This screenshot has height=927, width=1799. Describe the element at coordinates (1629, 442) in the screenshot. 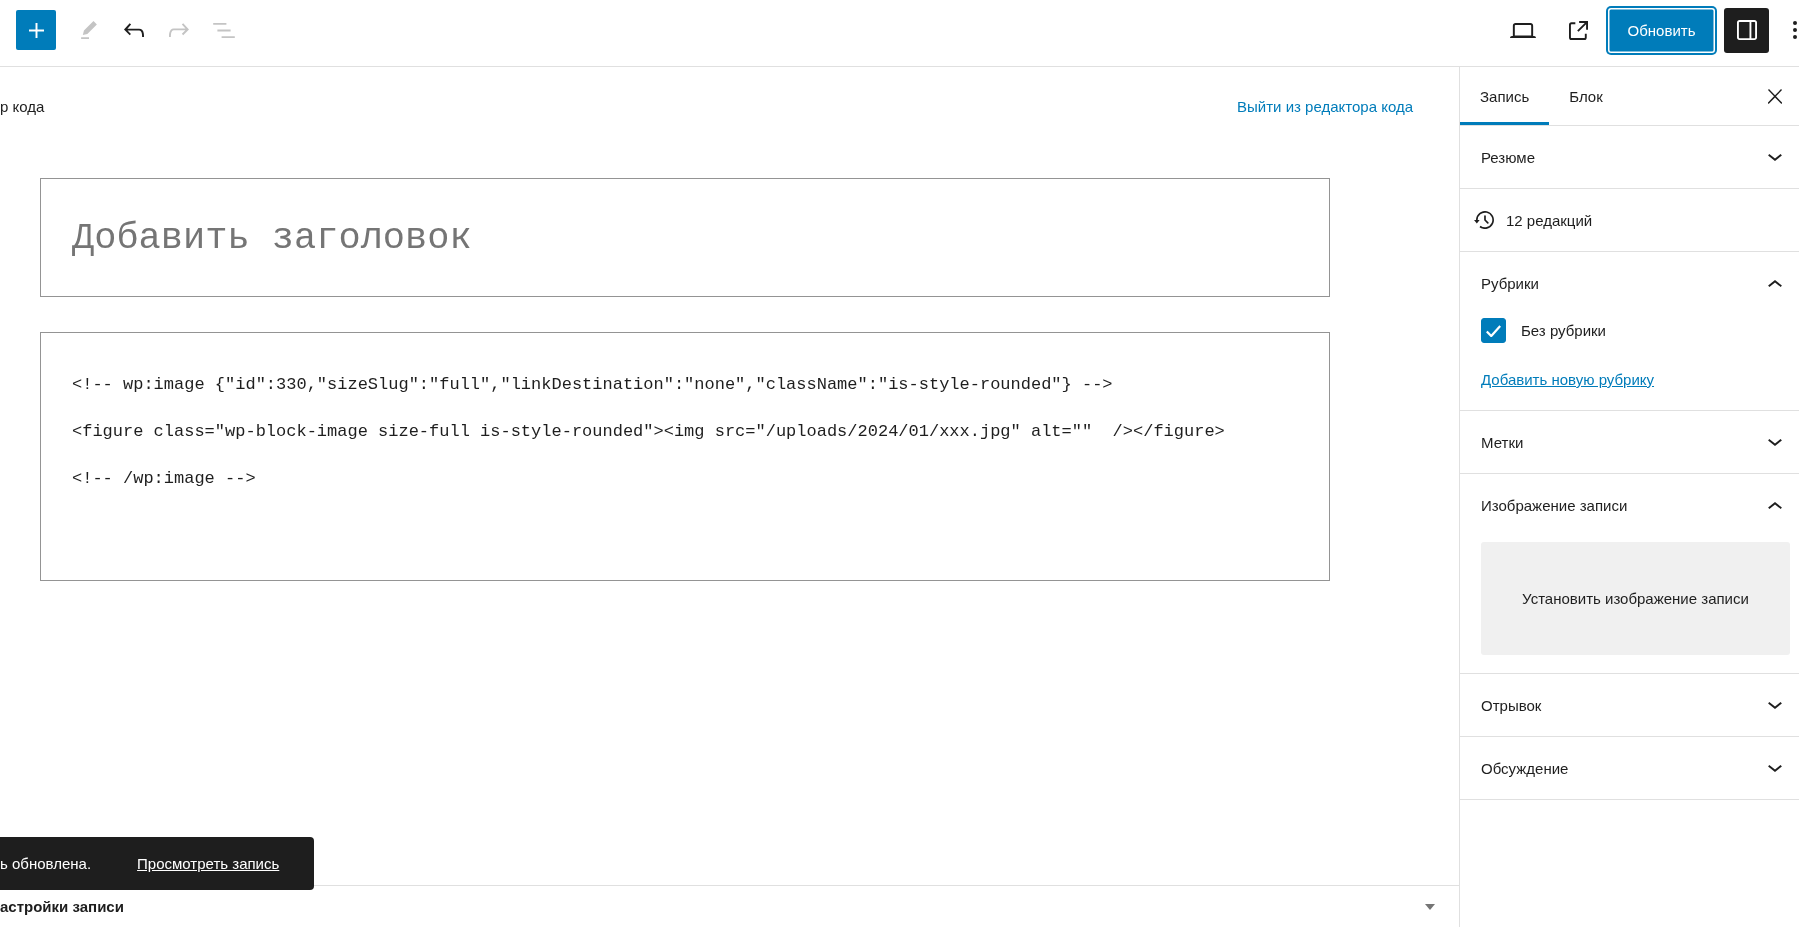

I see `panel-header: Метки` at that location.